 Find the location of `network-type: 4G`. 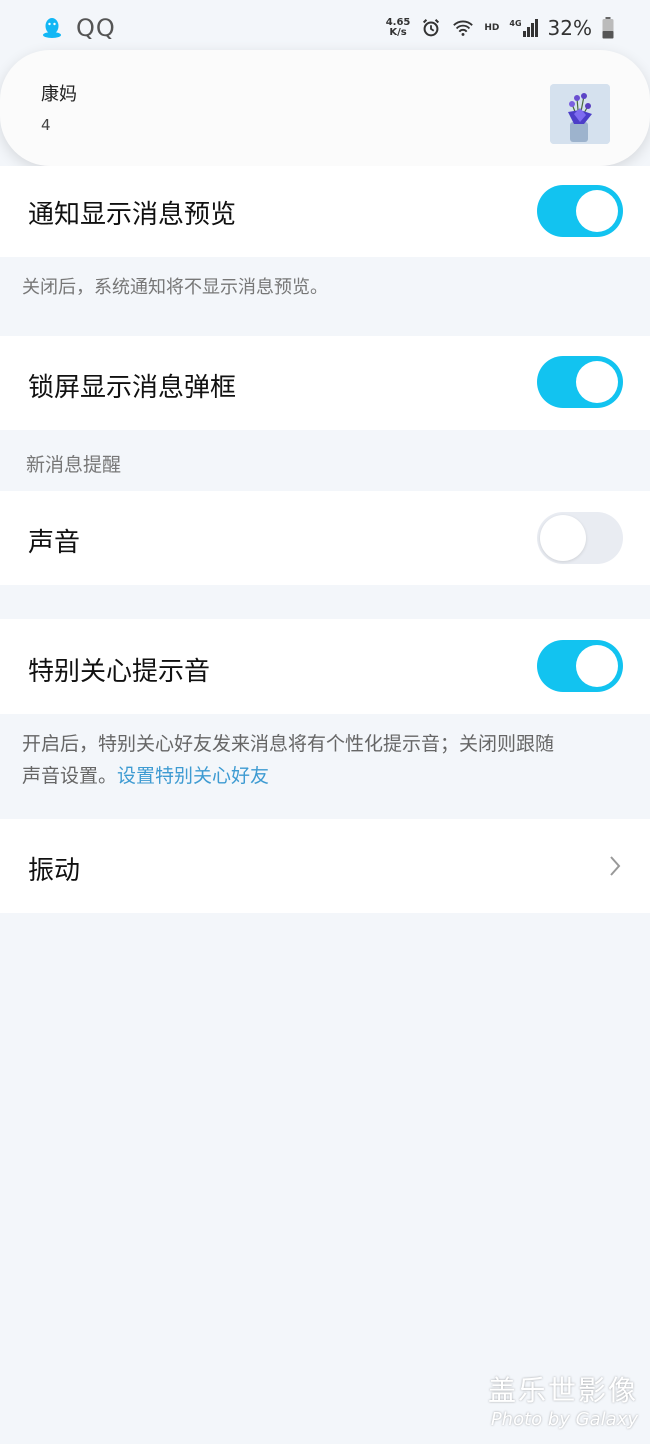

network-type: 4G is located at coordinates (515, 23).